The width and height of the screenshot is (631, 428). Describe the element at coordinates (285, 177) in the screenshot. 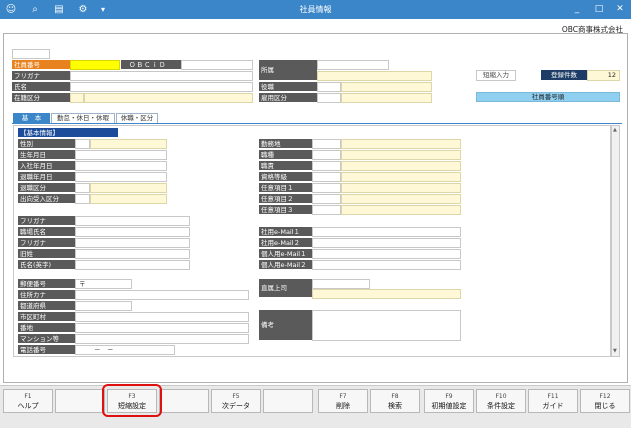

I see `grade-label: 資格等級` at that location.